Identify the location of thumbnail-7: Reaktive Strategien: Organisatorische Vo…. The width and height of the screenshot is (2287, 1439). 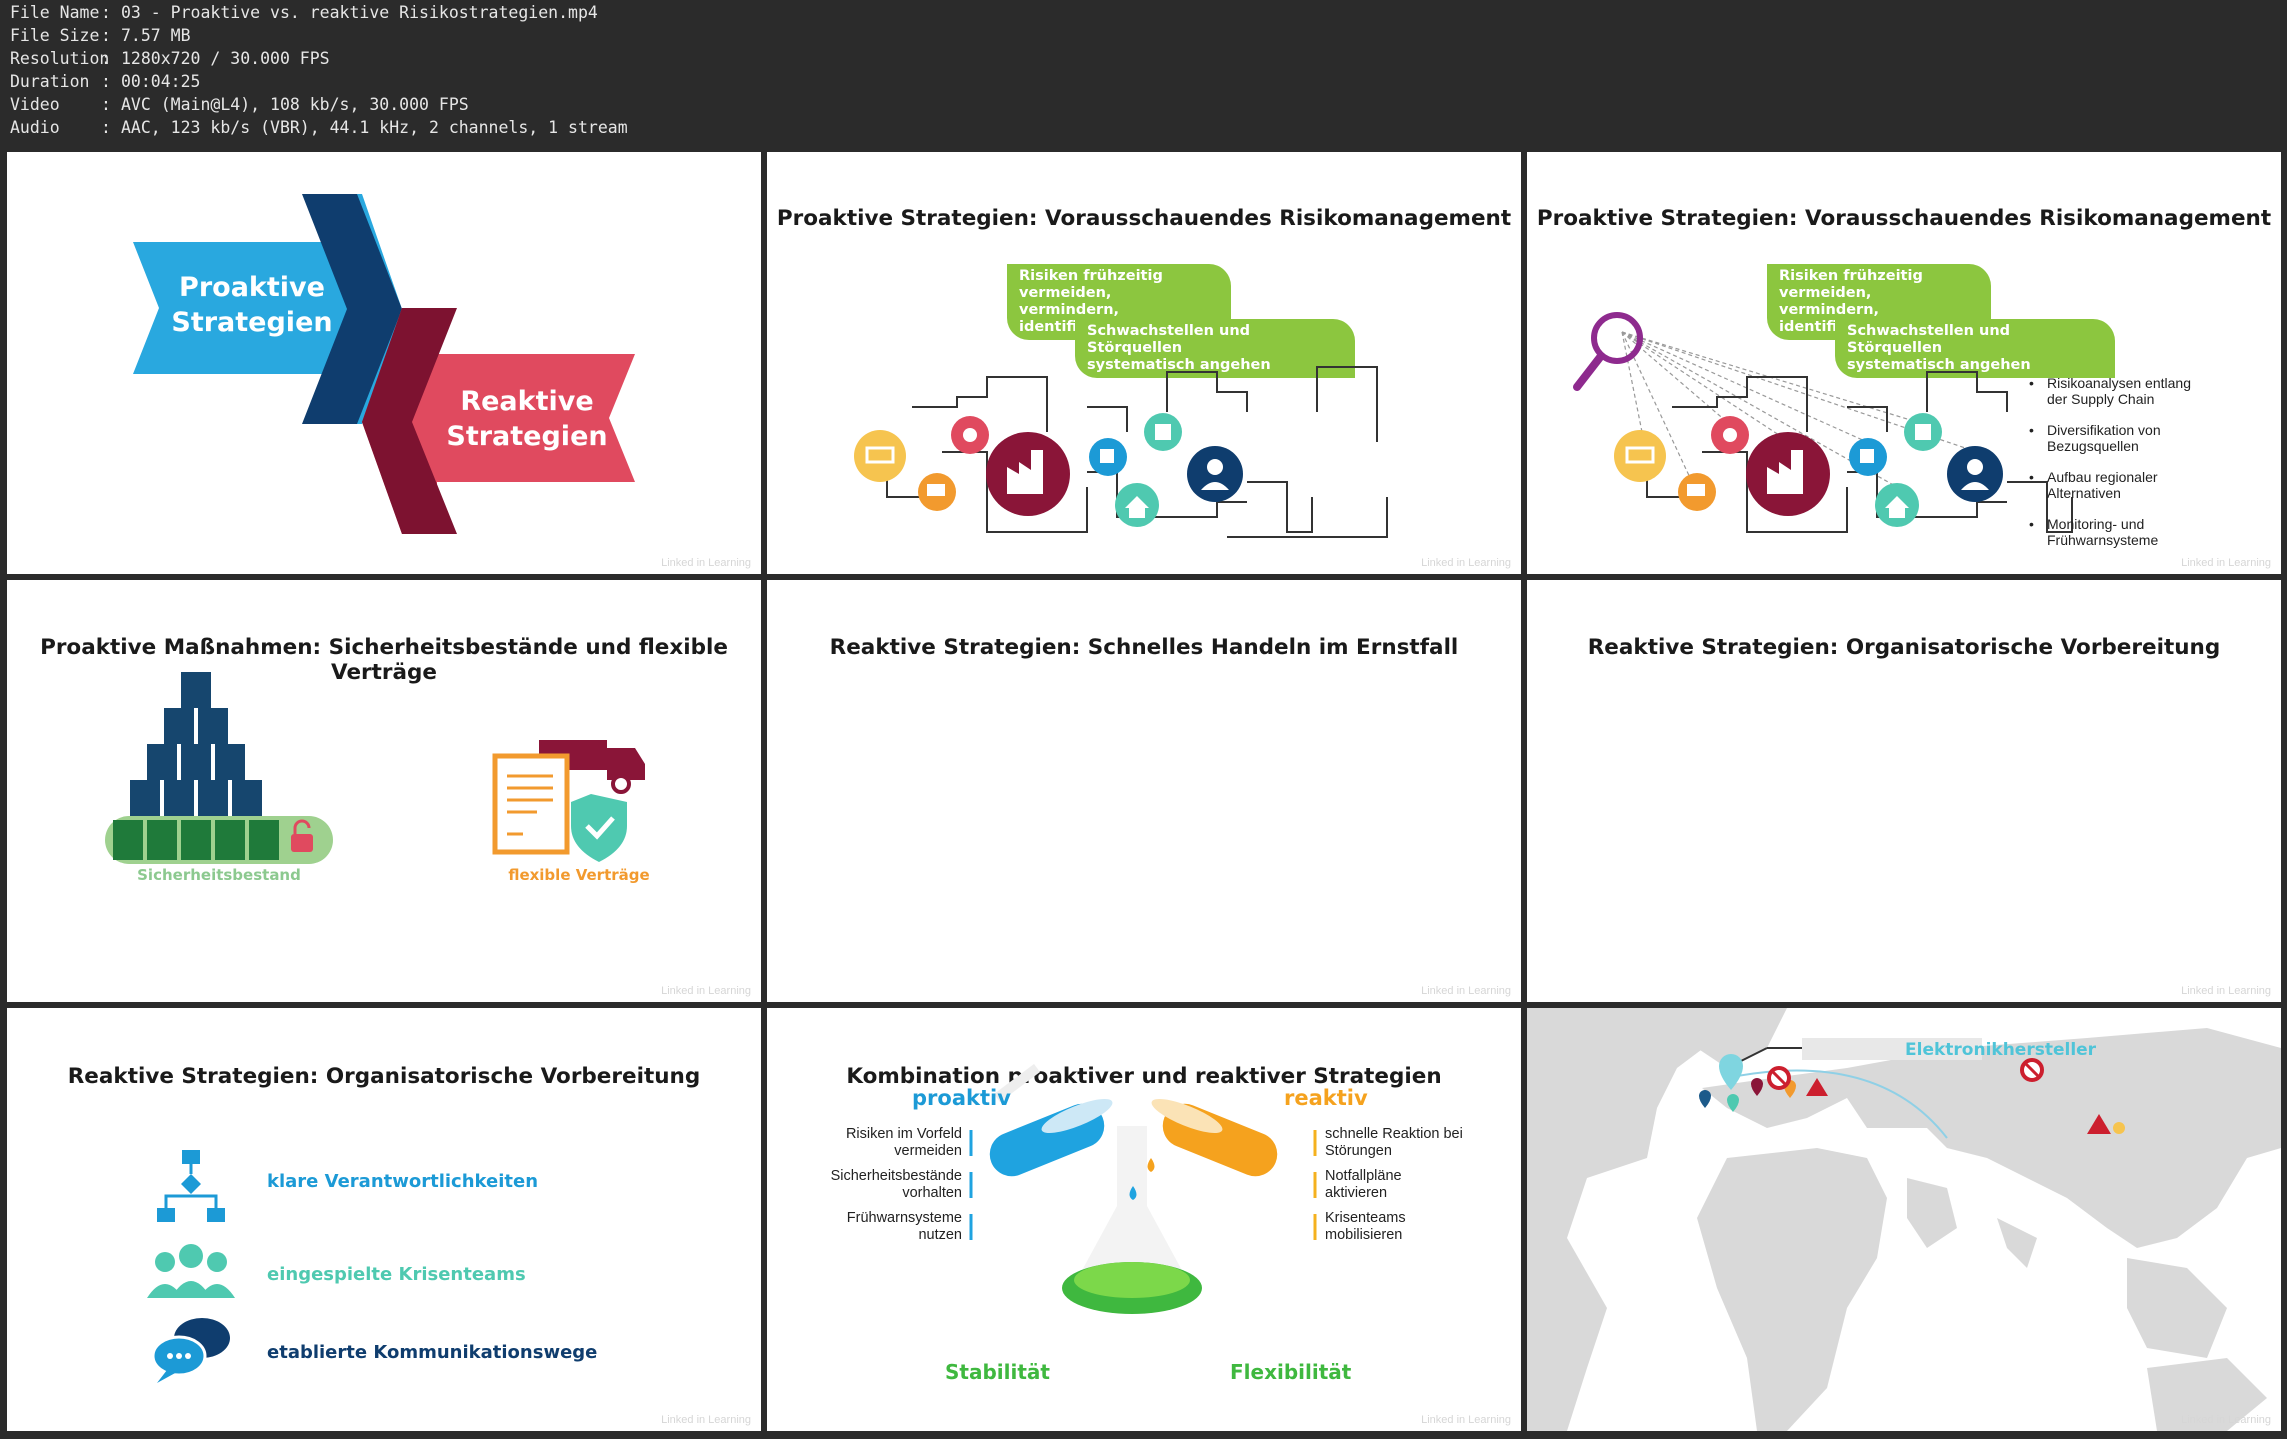
(384, 1219).